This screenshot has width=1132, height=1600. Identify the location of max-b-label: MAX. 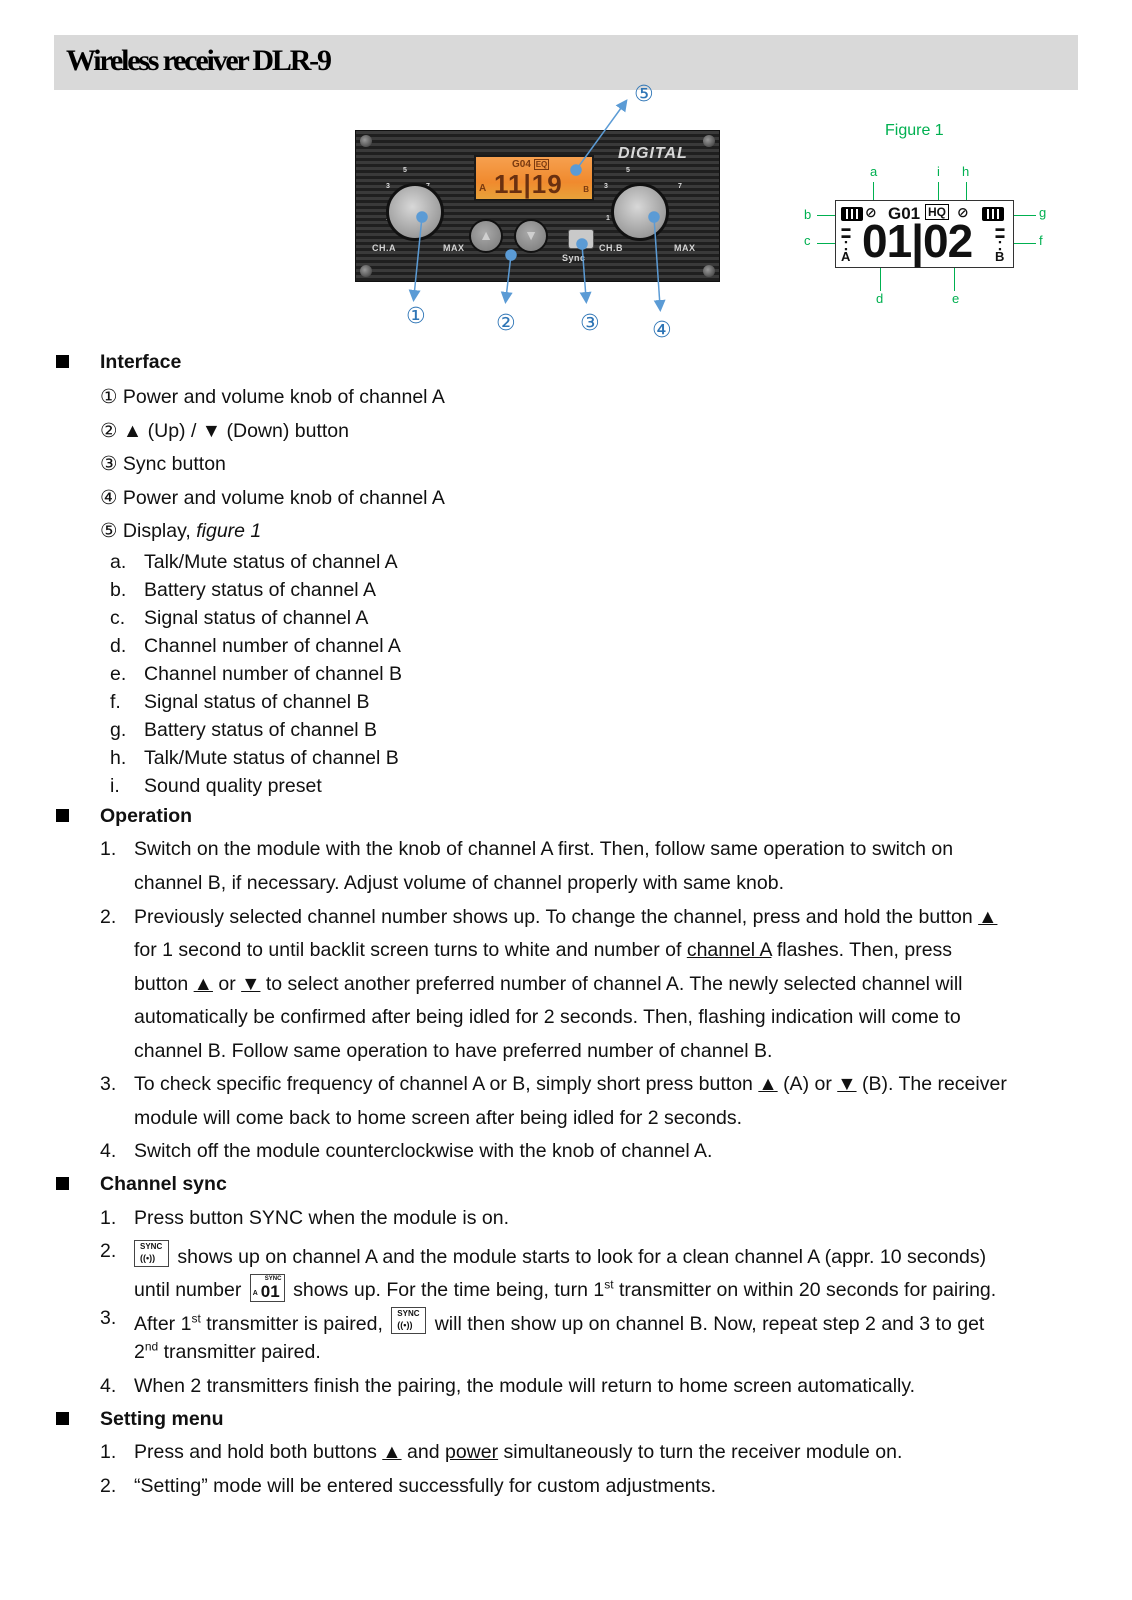
(685, 248).